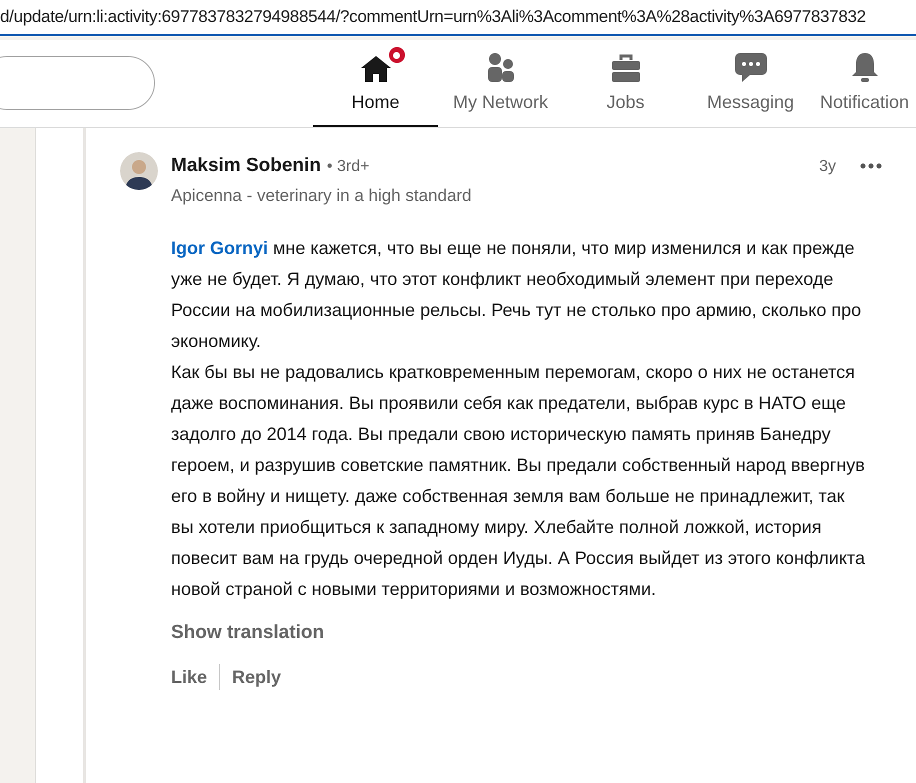 Image resolution: width=916 pixels, height=783 pixels. Describe the element at coordinates (375, 68) in the screenshot. I see `home-icon` at that location.